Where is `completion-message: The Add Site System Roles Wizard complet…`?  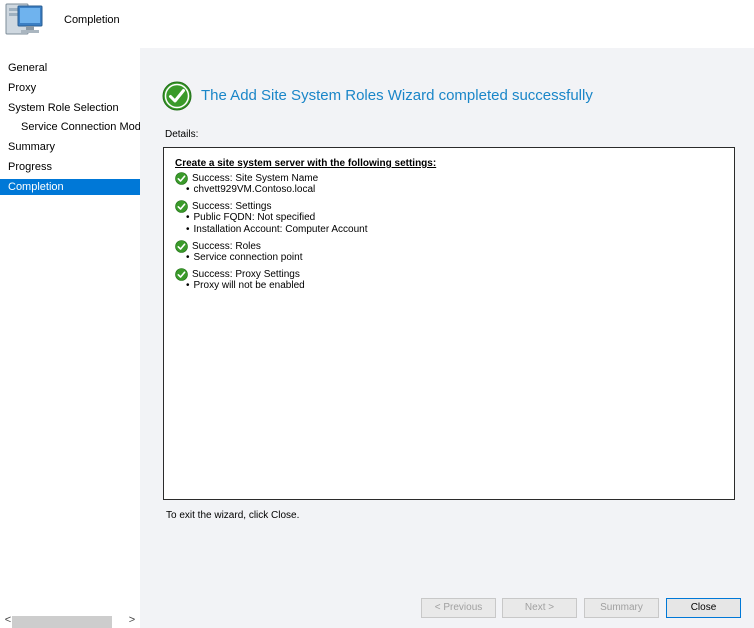
completion-message: The Add Site System Roles Wizard complet… is located at coordinates (397, 95).